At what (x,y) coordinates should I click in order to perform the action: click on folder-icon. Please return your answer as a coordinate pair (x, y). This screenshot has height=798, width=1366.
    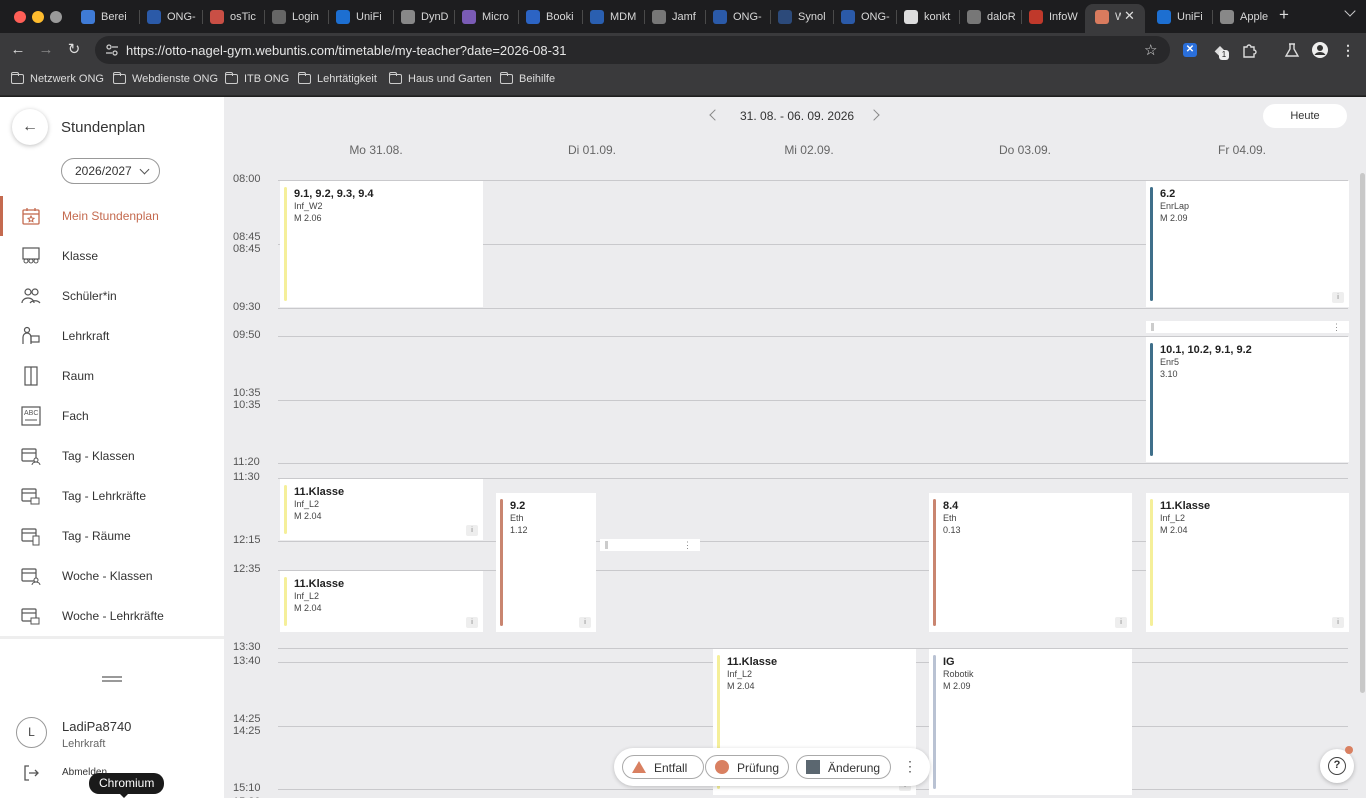
    Looking at the image, I should click on (17, 78).